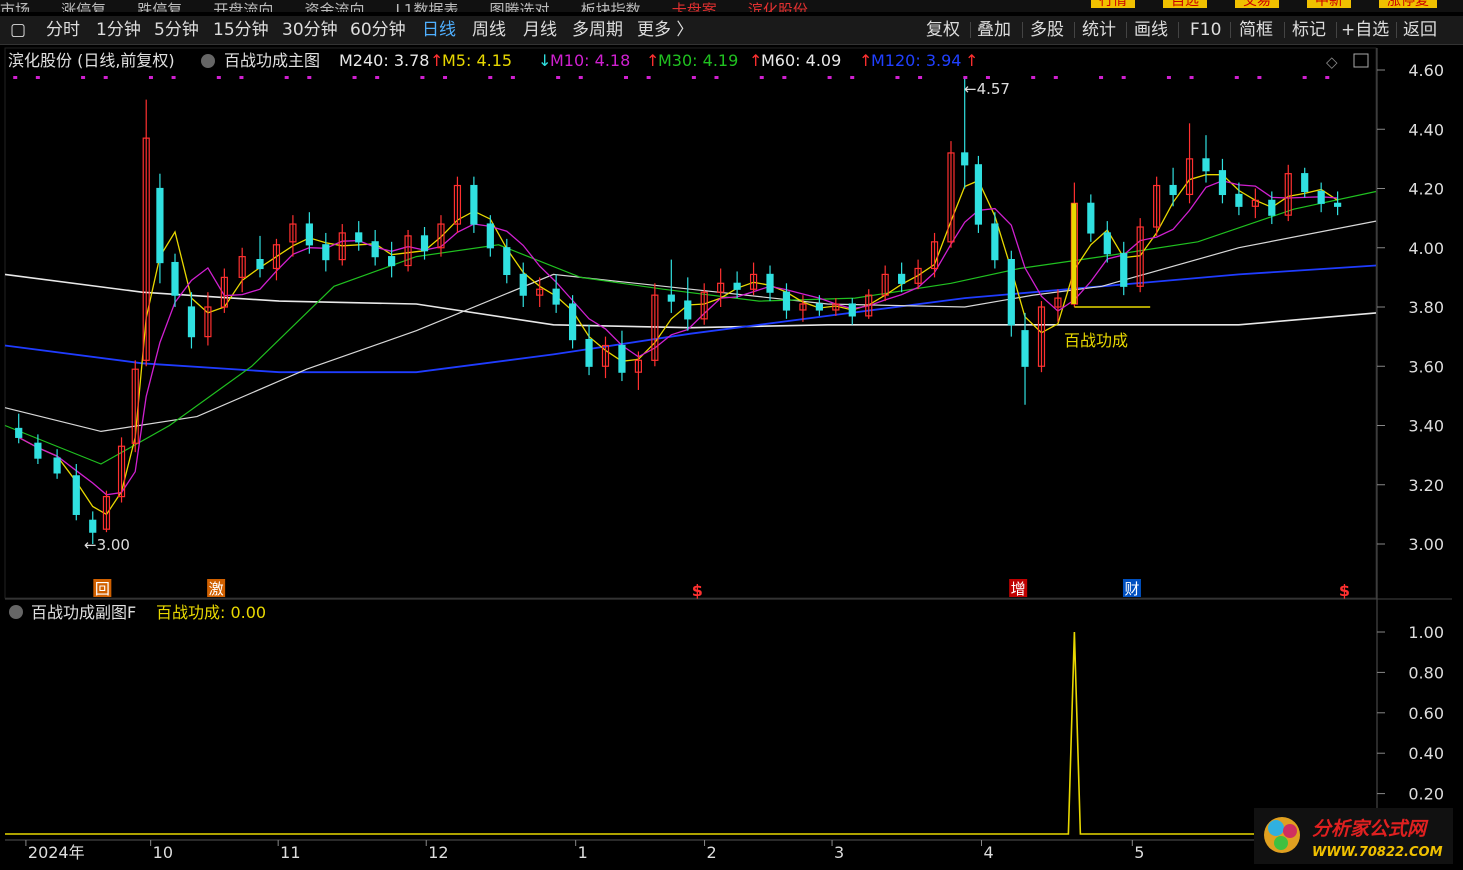 The width and height of the screenshot is (1463, 870). Describe the element at coordinates (540, 30) in the screenshot. I see `period-tab: 月线` at that location.